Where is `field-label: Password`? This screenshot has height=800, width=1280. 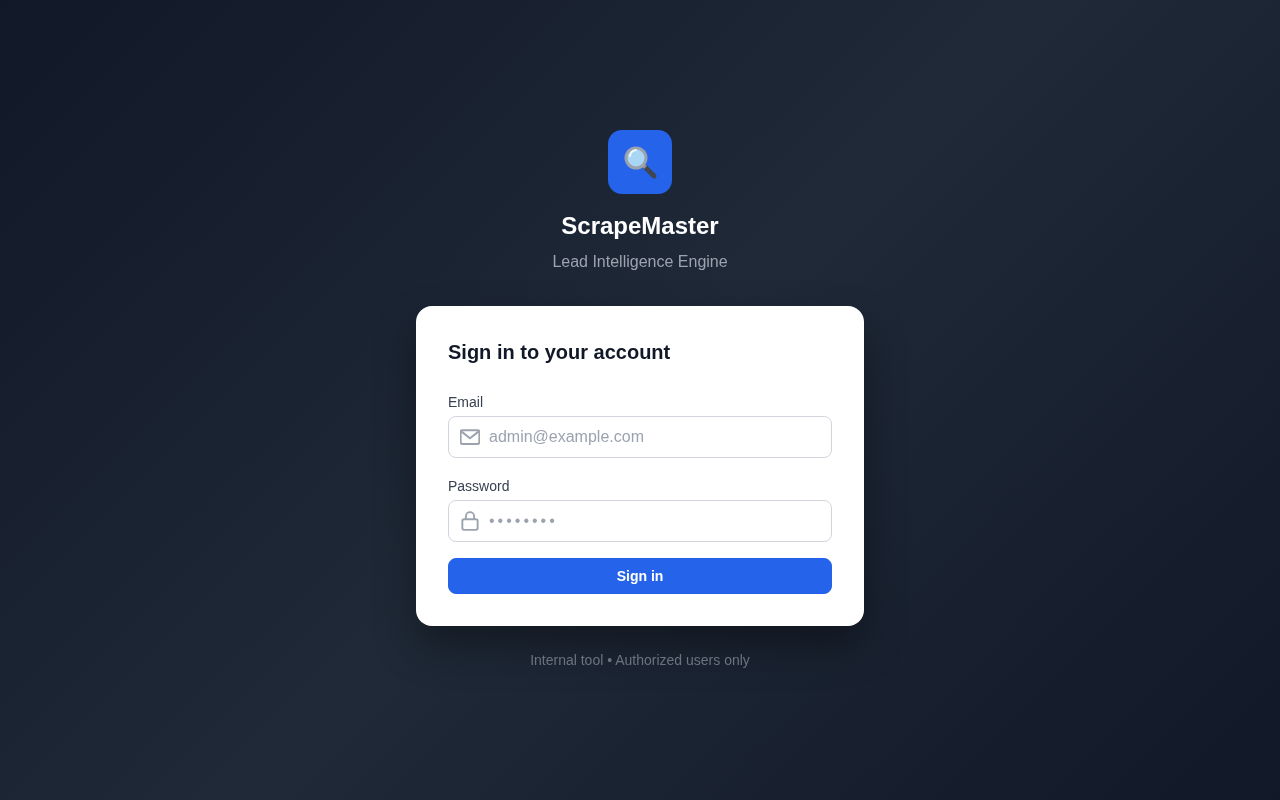
field-label: Password is located at coordinates (479, 486).